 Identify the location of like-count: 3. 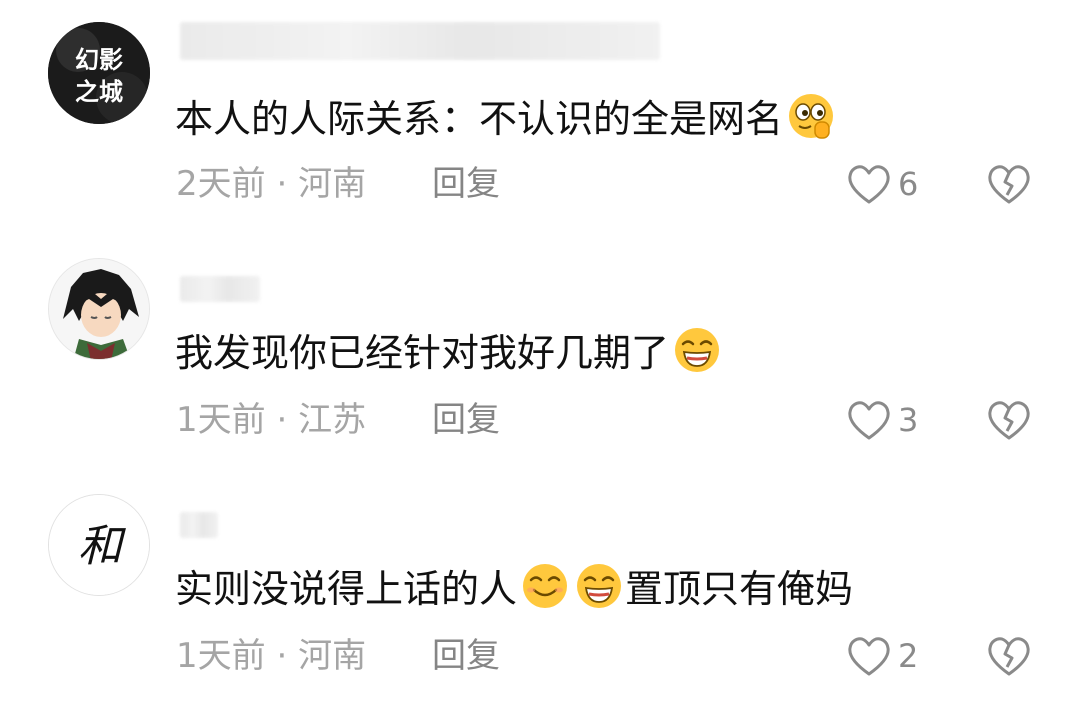
(908, 420).